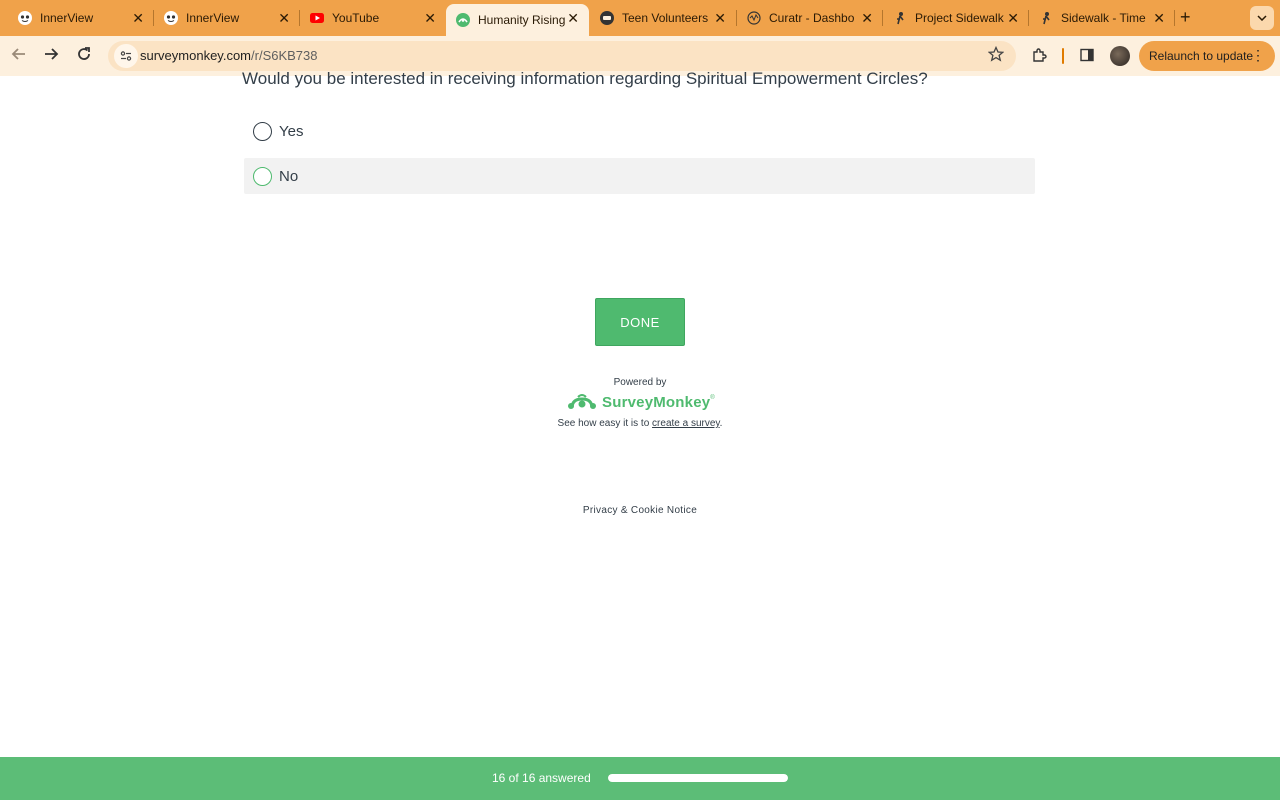  What do you see at coordinates (317, 18) in the screenshot?
I see `youtube-icon` at bounding box center [317, 18].